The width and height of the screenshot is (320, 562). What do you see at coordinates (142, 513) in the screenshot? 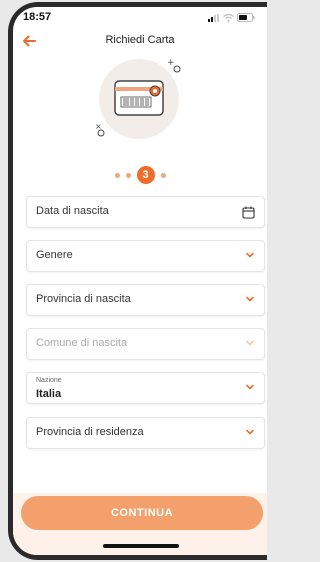
I see `continue-button: CONTINUA` at bounding box center [142, 513].